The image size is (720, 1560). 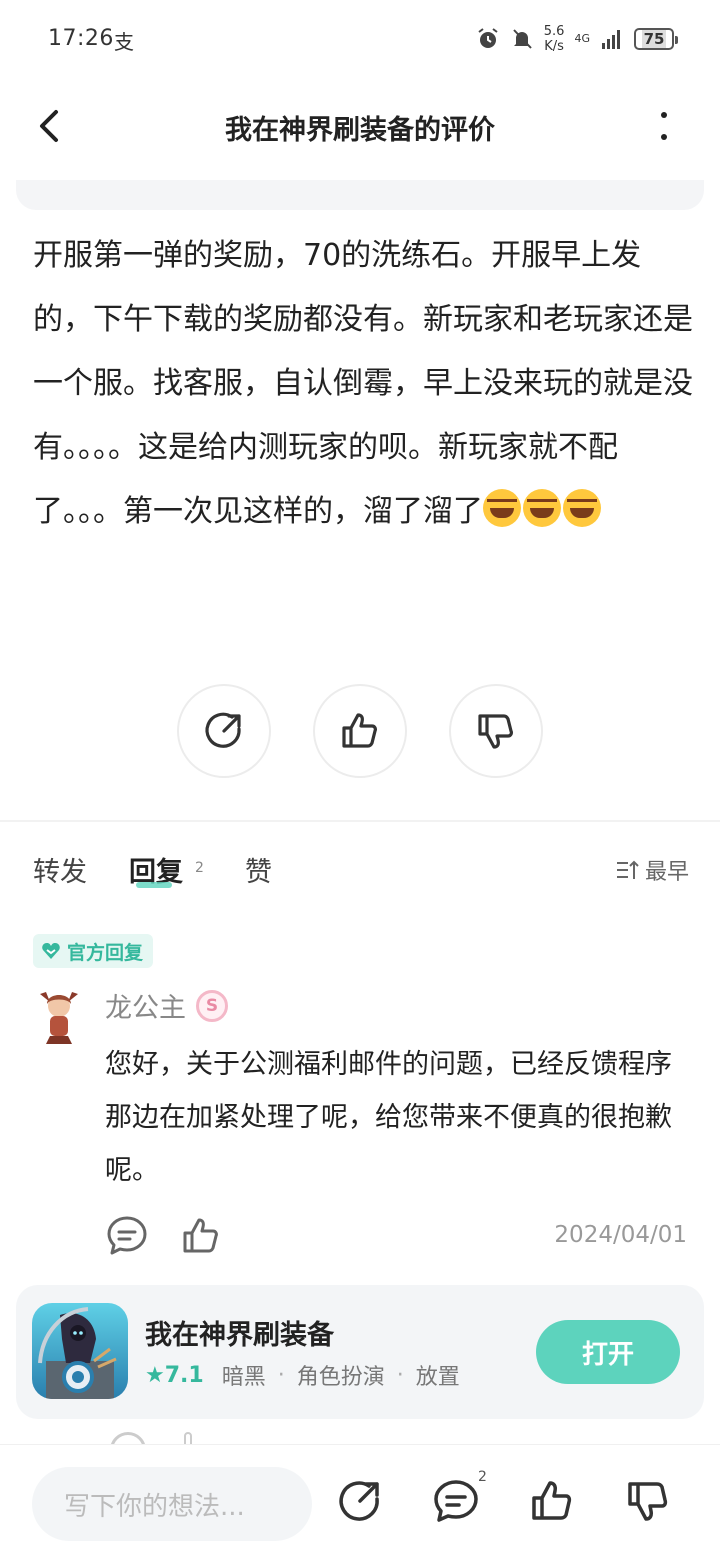 What do you see at coordinates (160, 1438) in the screenshot?
I see `next-item-peek` at bounding box center [160, 1438].